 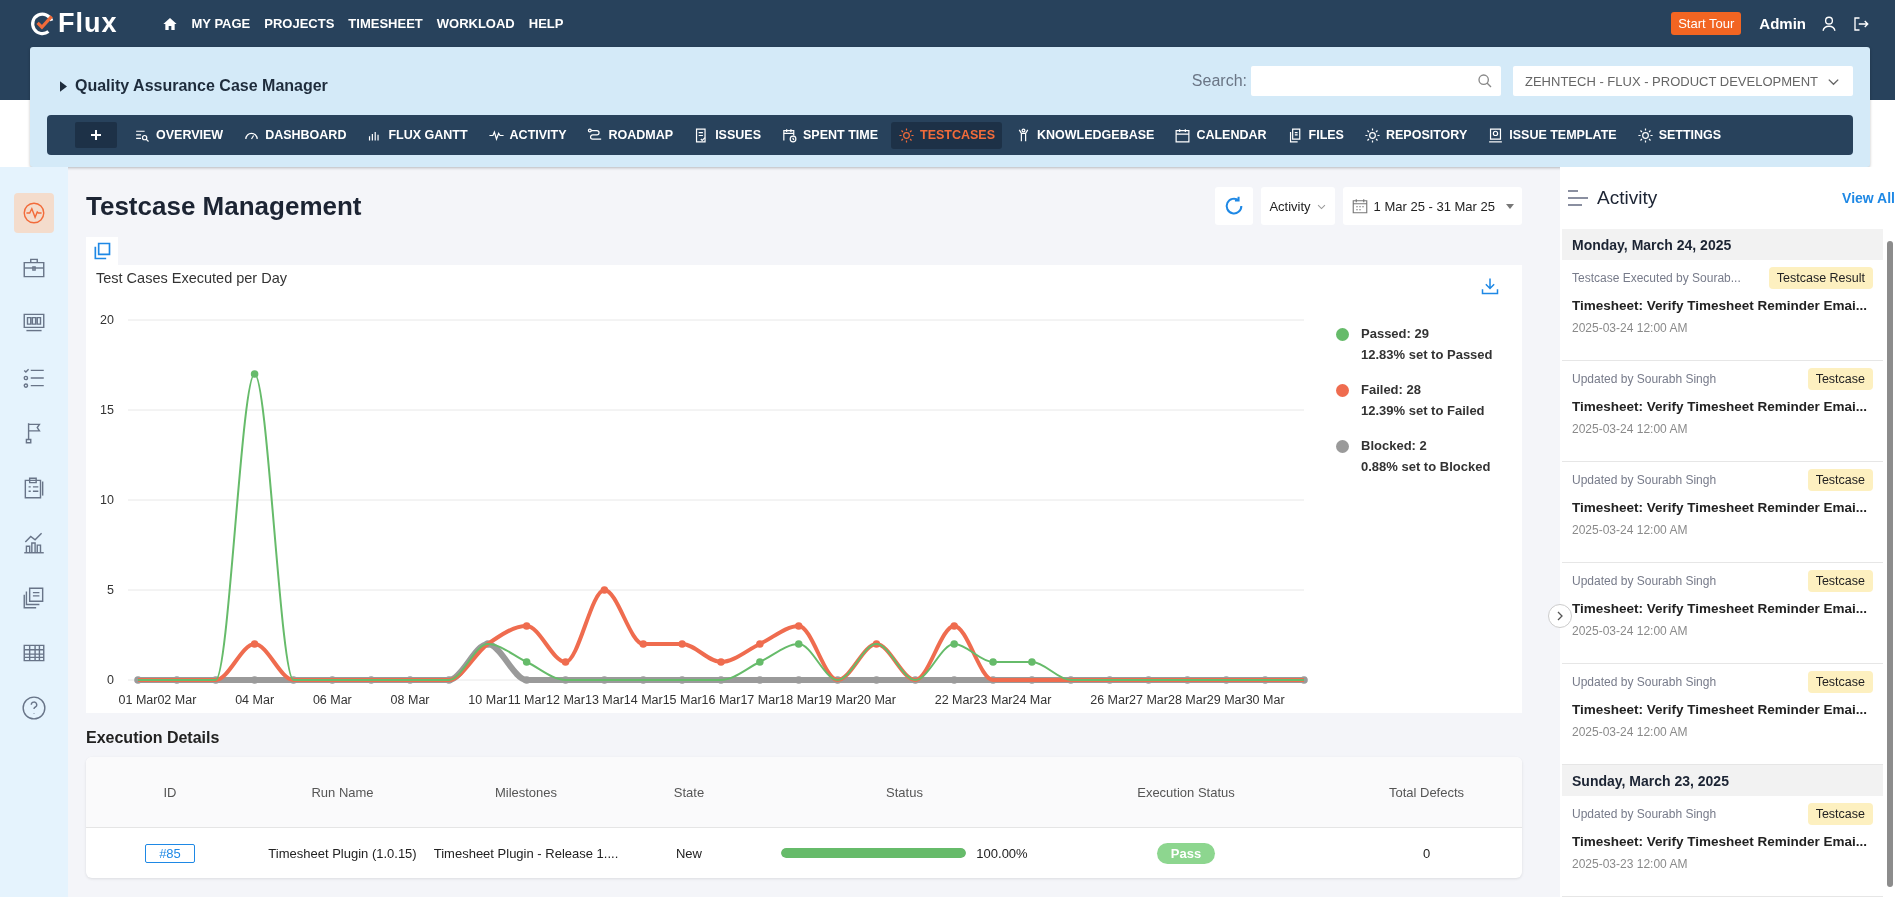 What do you see at coordinates (1426, 853) in the screenshot?
I see `table-cell: 0` at bounding box center [1426, 853].